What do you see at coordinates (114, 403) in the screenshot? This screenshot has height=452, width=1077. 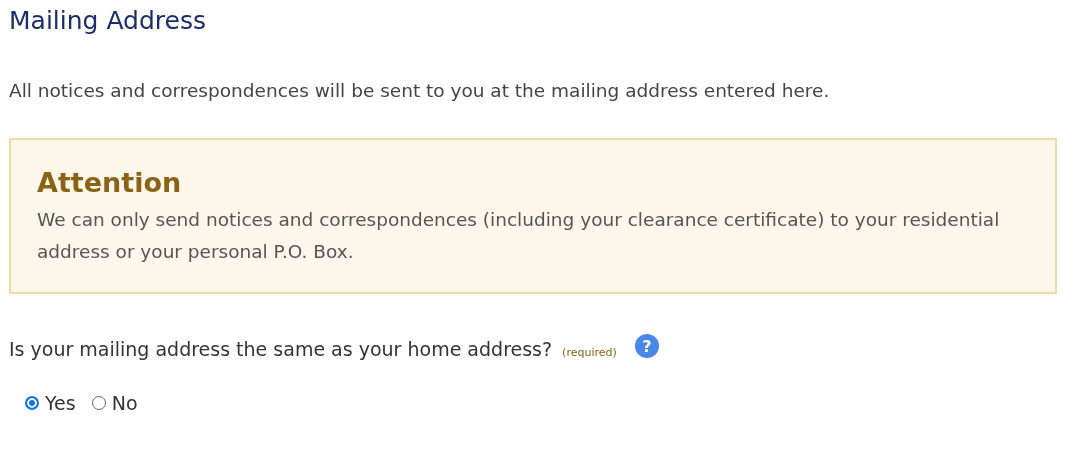 I see `radio-option: No` at bounding box center [114, 403].